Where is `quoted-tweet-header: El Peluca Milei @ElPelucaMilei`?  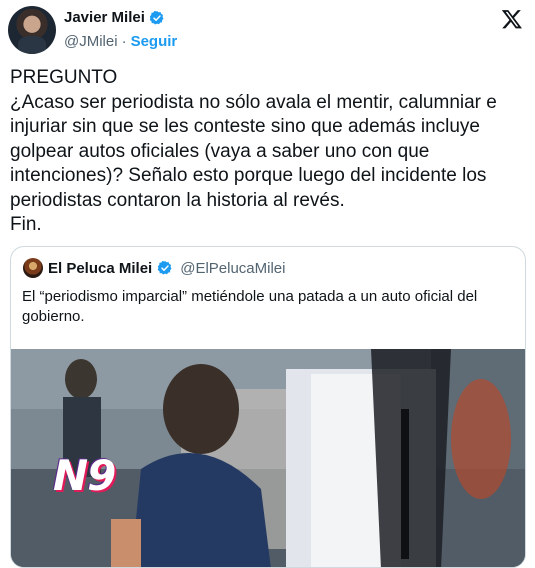
quoted-tweet-header: El Peluca Milei @ElPelucaMilei is located at coordinates (154, 268).